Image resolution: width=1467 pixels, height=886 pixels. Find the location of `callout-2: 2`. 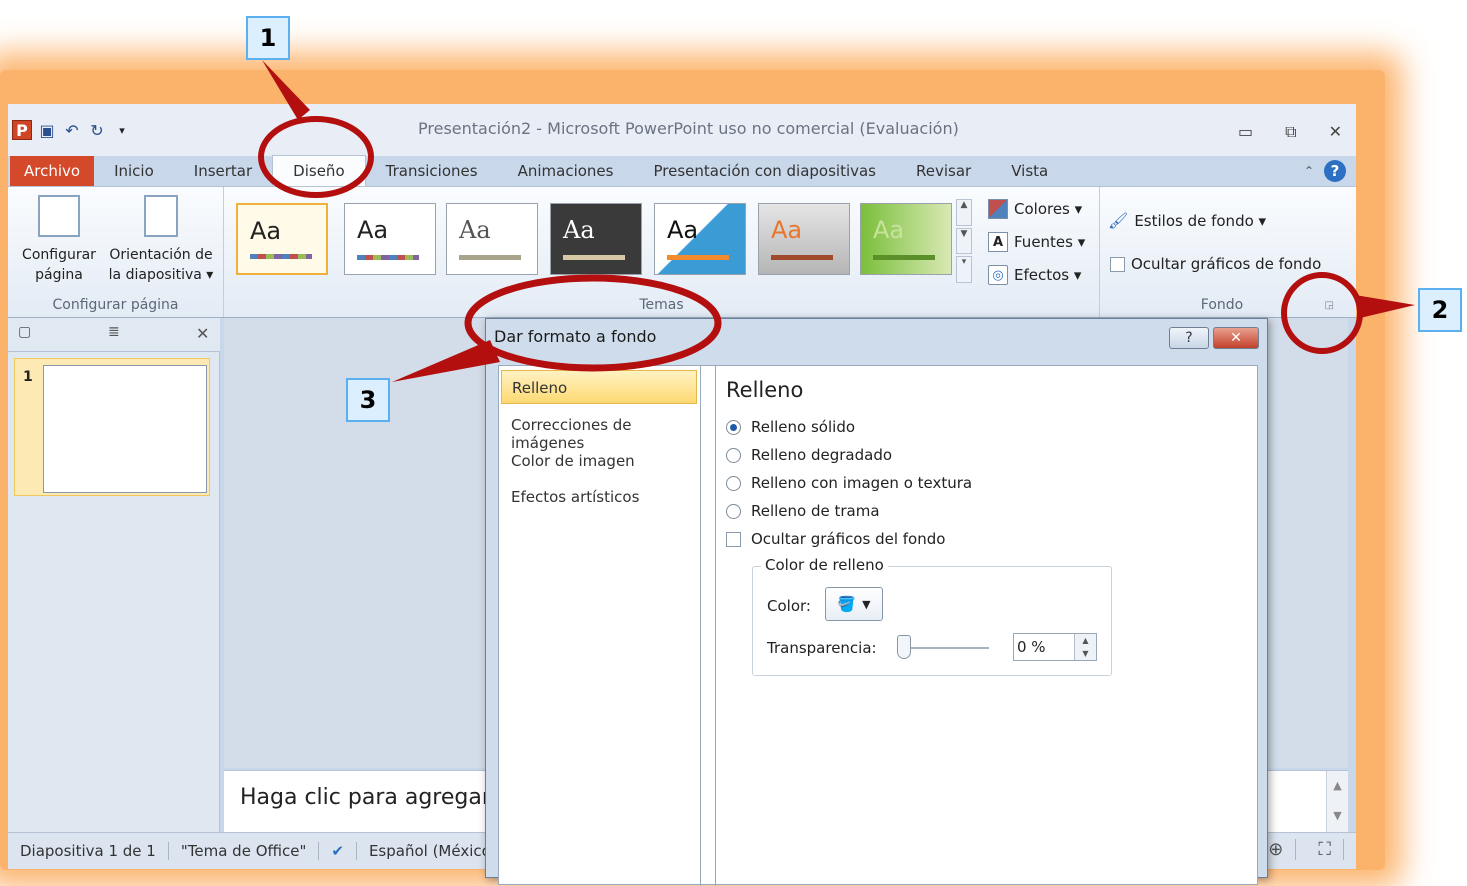

callout-2: 2 is located at coordinates (1440, 310).